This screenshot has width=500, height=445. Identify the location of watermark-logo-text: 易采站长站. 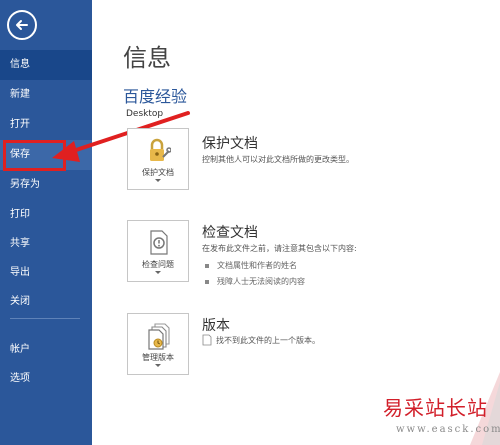
(435, 408).